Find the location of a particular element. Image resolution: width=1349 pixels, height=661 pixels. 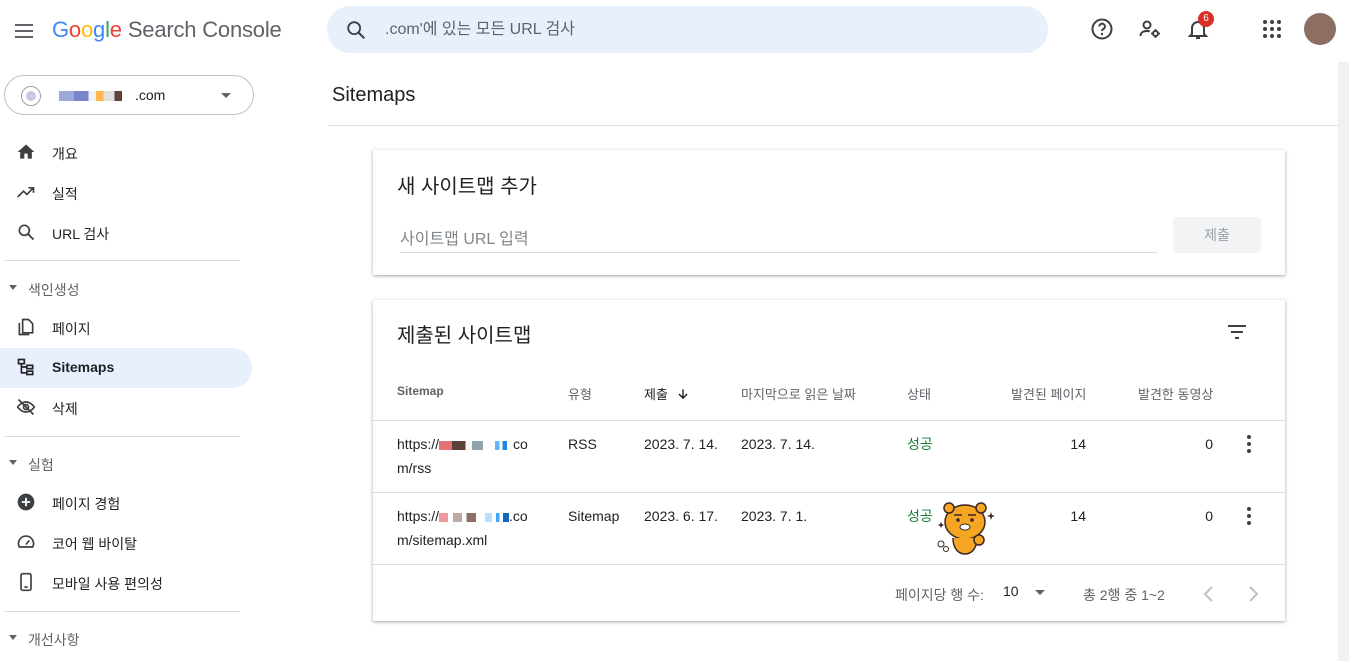

bear-sticker-icon is located at coordinates (966, 528).